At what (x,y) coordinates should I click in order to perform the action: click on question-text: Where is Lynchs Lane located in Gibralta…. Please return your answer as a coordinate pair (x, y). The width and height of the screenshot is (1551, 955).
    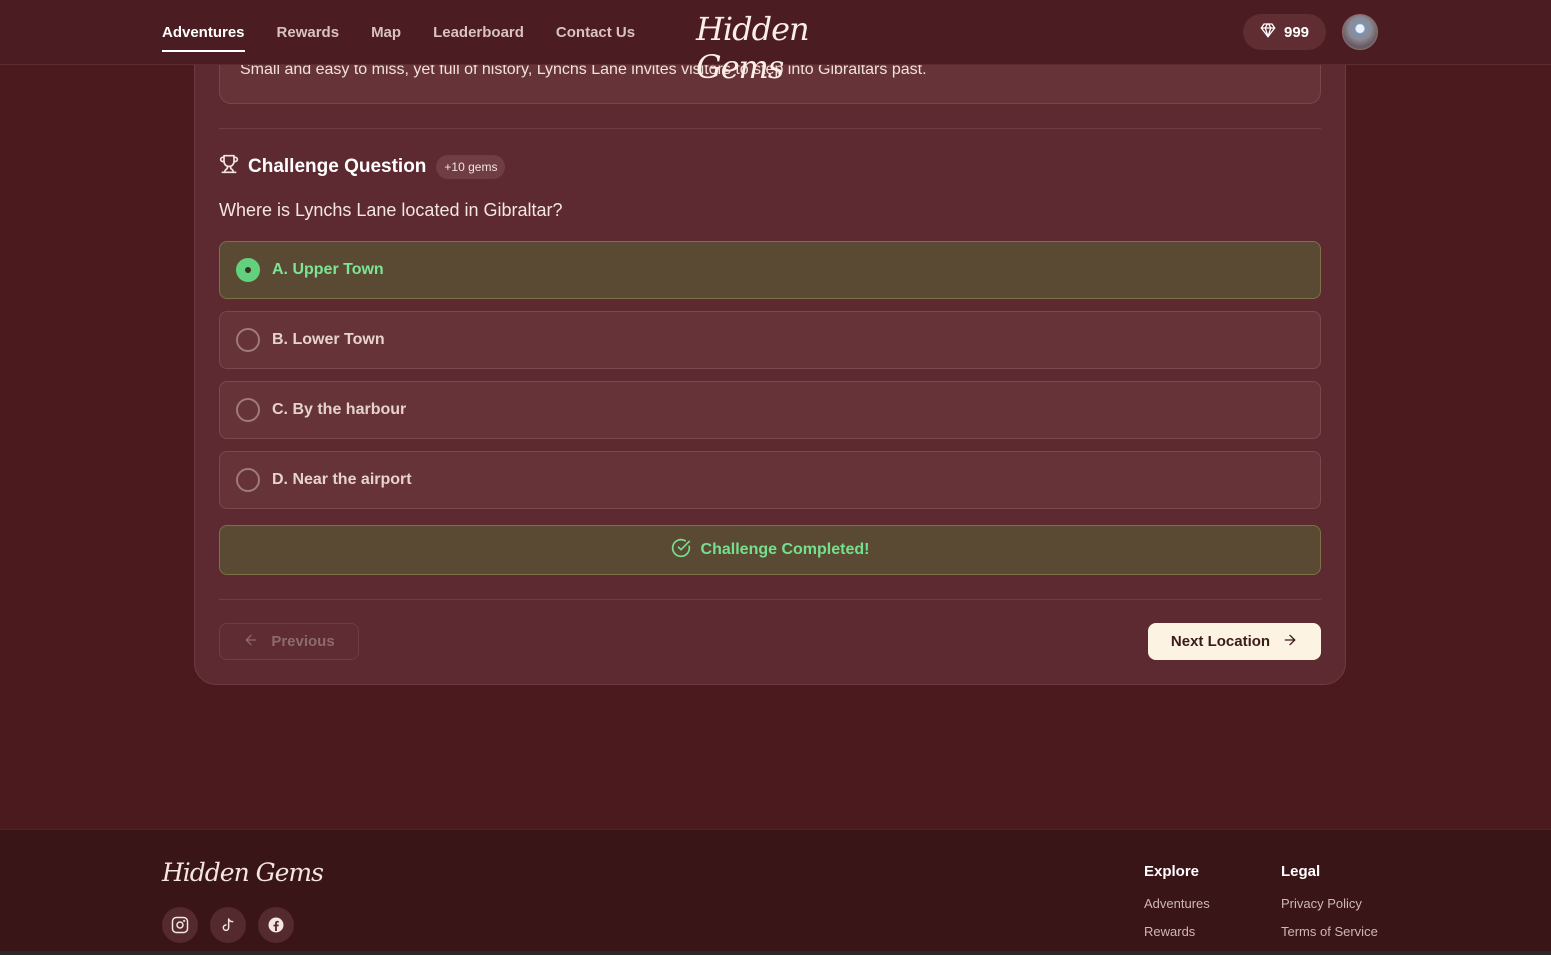
    Looking at the image, I should click on (391, 210).